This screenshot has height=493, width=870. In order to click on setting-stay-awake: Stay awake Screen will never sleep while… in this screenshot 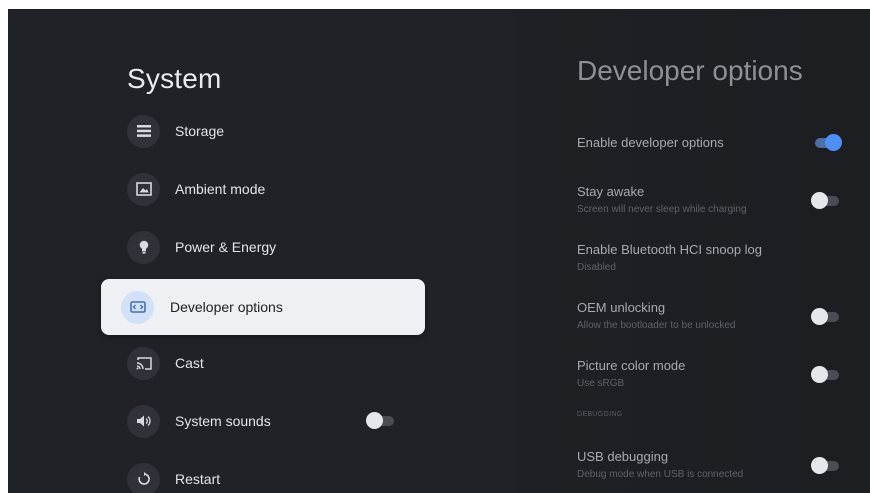, I will do `click(712, 199)`.